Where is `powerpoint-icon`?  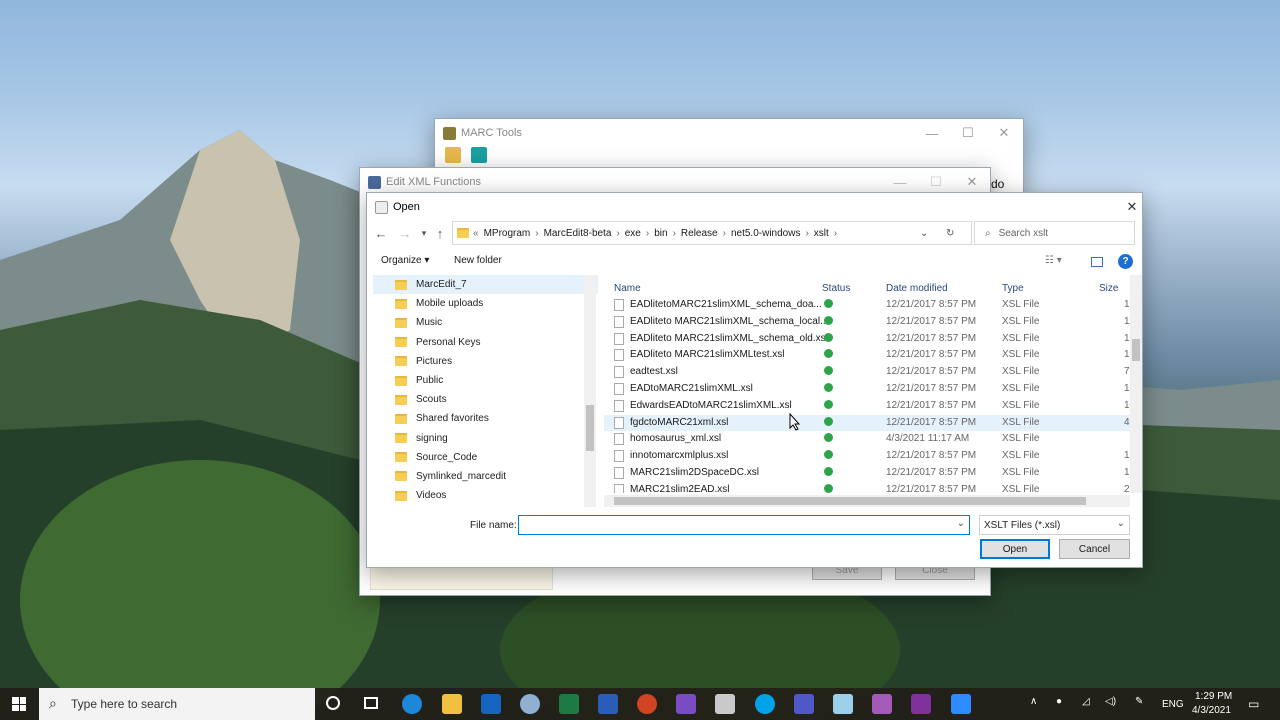 powerpoint-icon is located at coordinates (647, 704).